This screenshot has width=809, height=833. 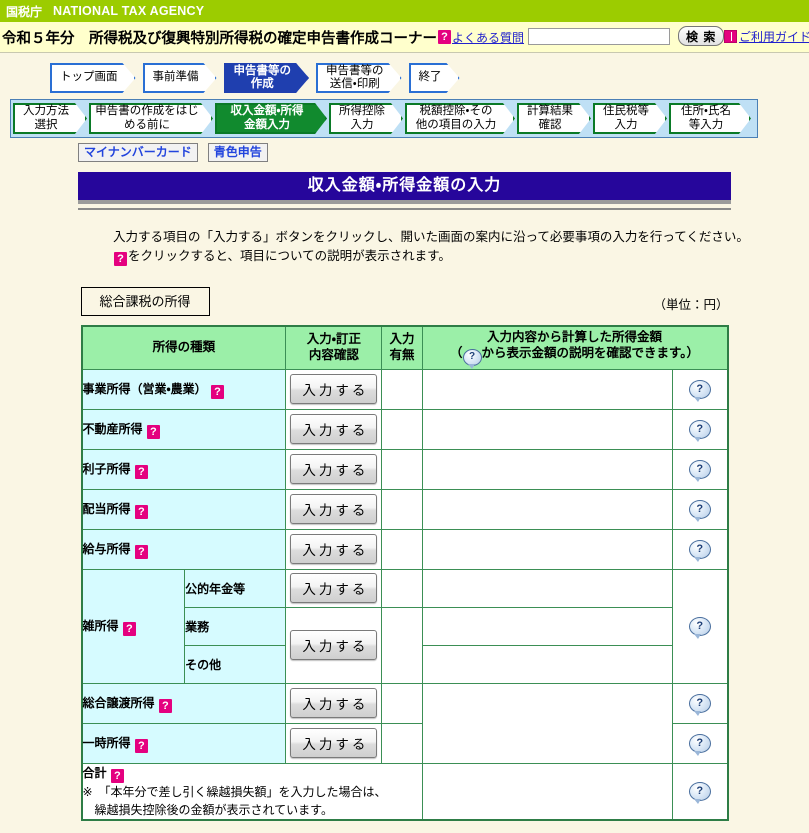 What do you see at coordinates (271, 118) in the screenshot?
I see `substep-income-entry: 収入金額・所得 金額入力` at bounding box center [271, 118].